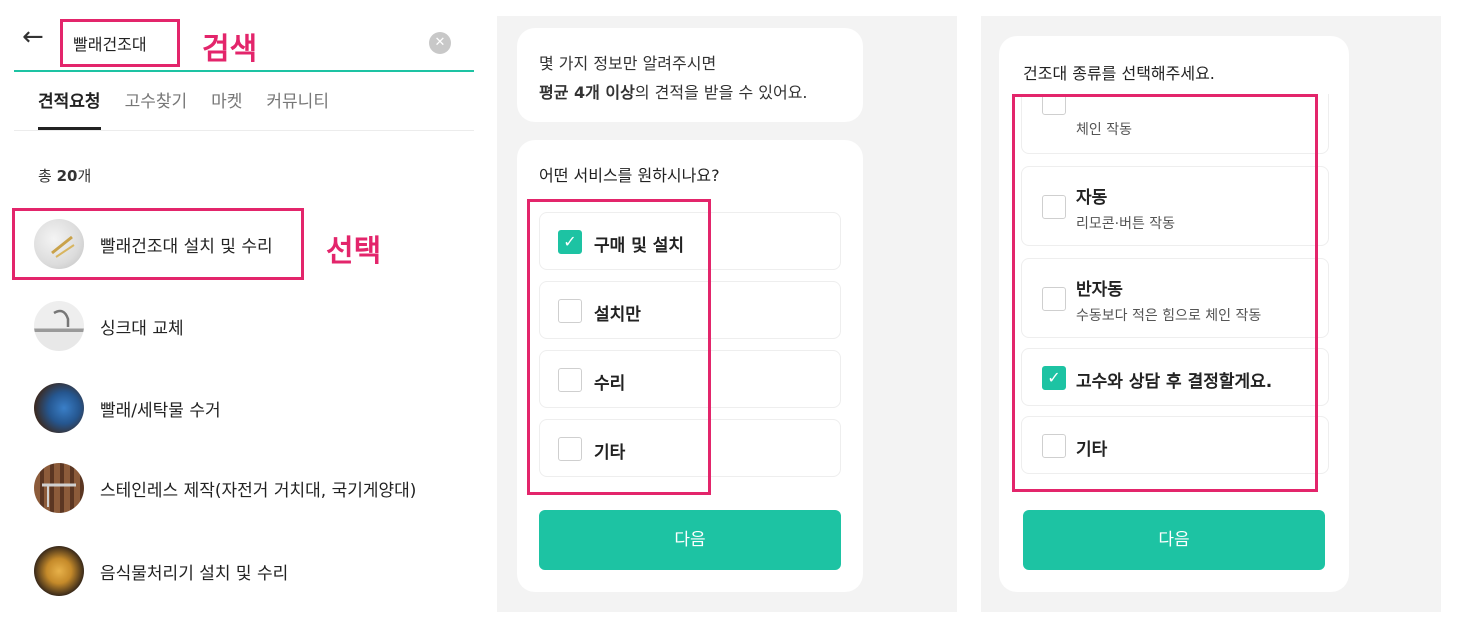 The height and width of the screenshot is (632, 1460). Describe the element at coordinates (59, 488) in the screenshot. I see `stainless-thumbnail-icon` at that location.